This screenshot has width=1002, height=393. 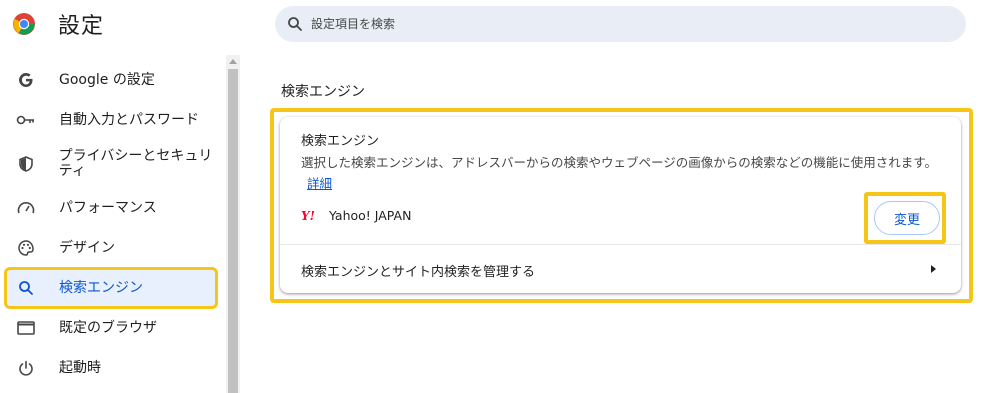 What do you see at coordinates (26, 120) in the screenshot?
I see `key-icon` at bounding box center [26, 120].